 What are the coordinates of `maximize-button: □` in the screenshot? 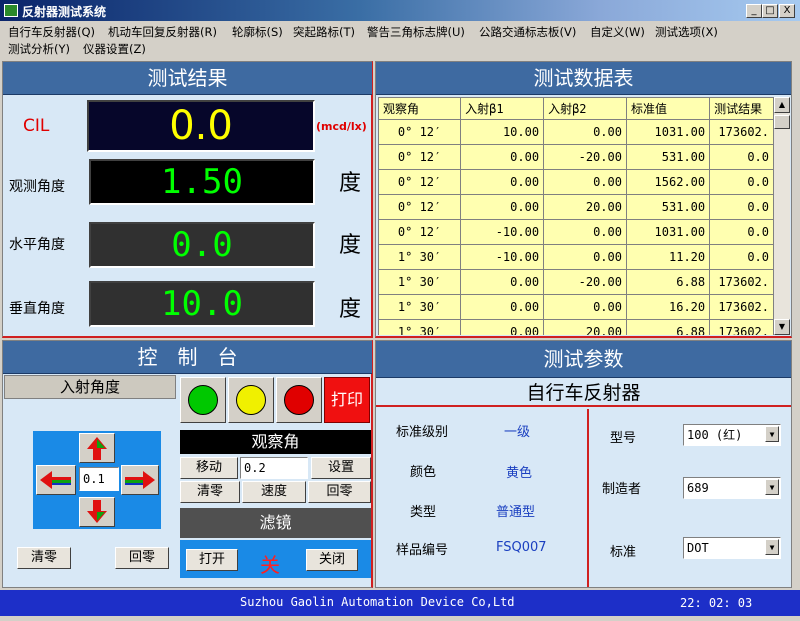 It's located at (770, 11).